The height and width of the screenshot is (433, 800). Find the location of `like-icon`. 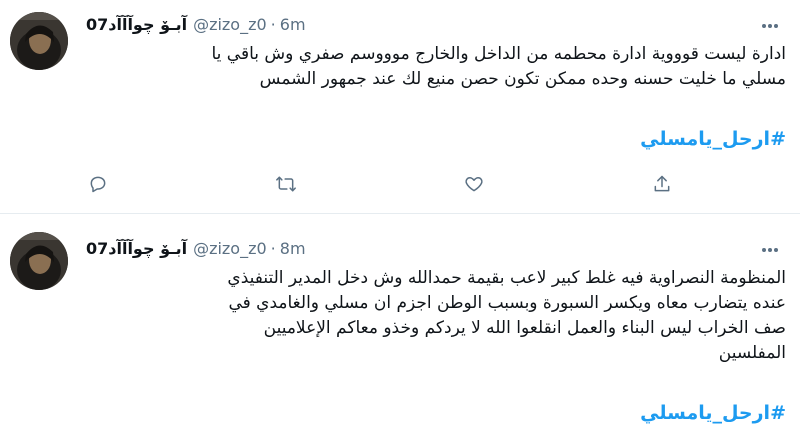

like-icon is located at coordinates (474, 184).